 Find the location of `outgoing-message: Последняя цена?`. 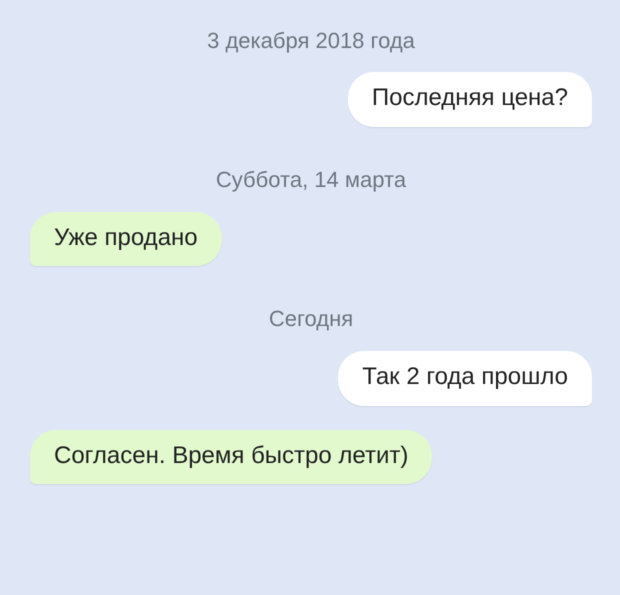

outgoing-message: Последняя цена? is located at coordinates (470, 100).